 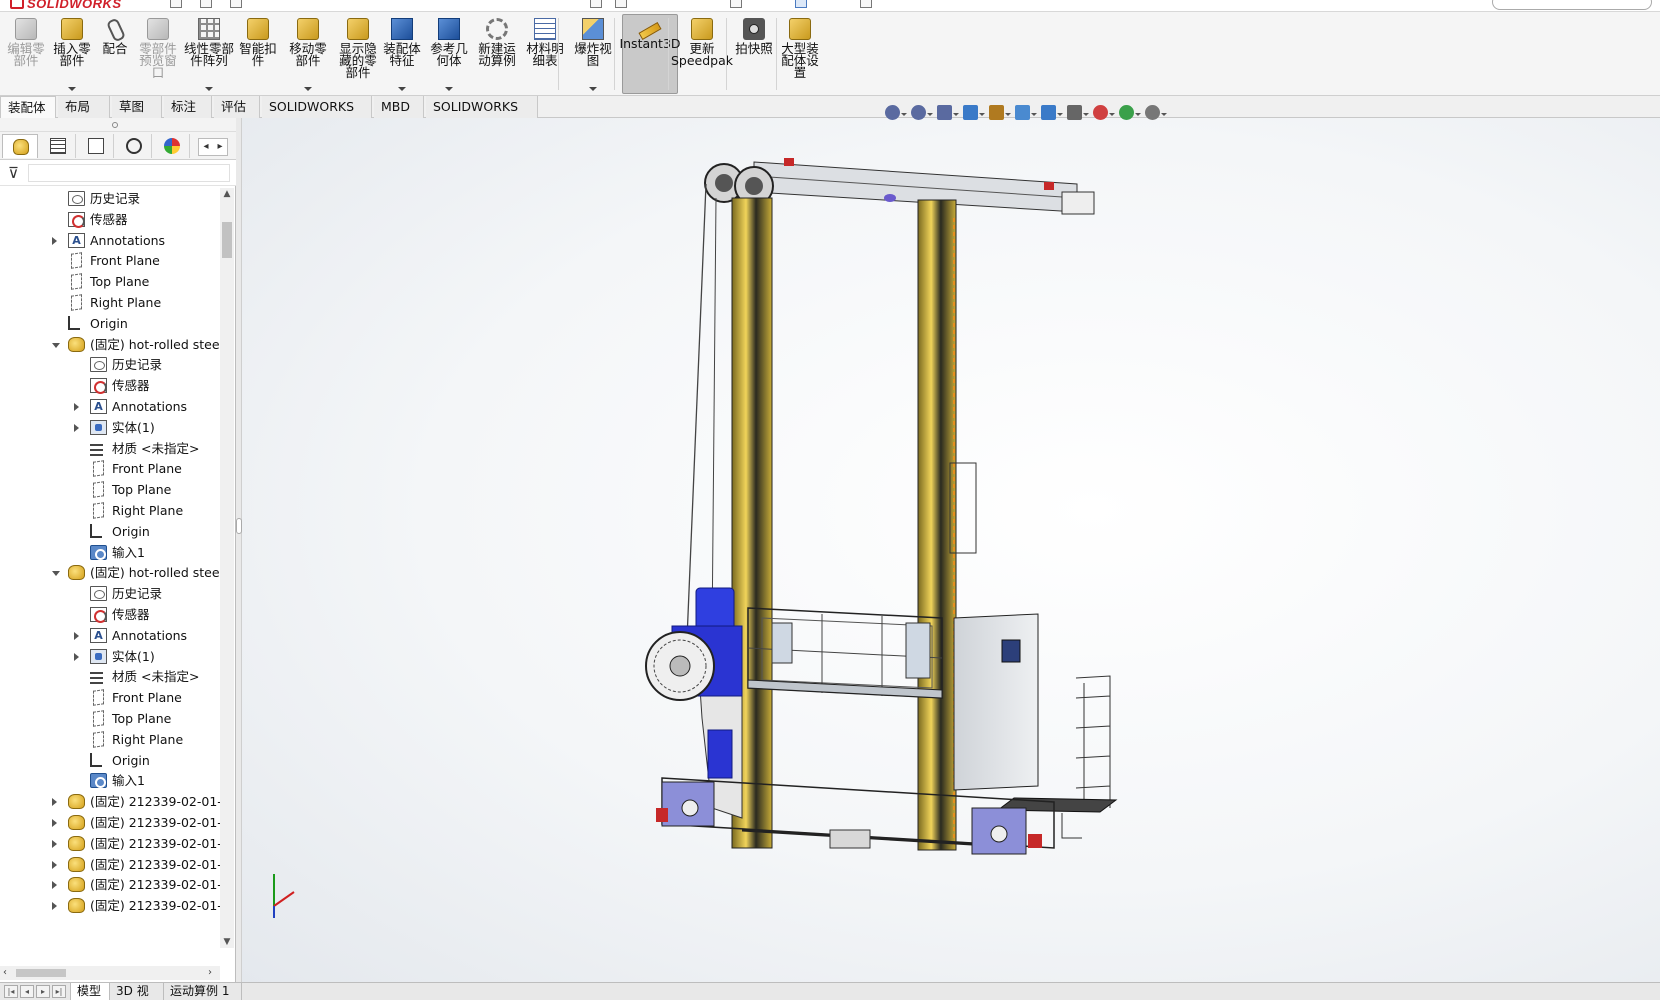 I want to click on ribbon-button-reference-geometry: 参考几 何体, so click(x=449, y=54).